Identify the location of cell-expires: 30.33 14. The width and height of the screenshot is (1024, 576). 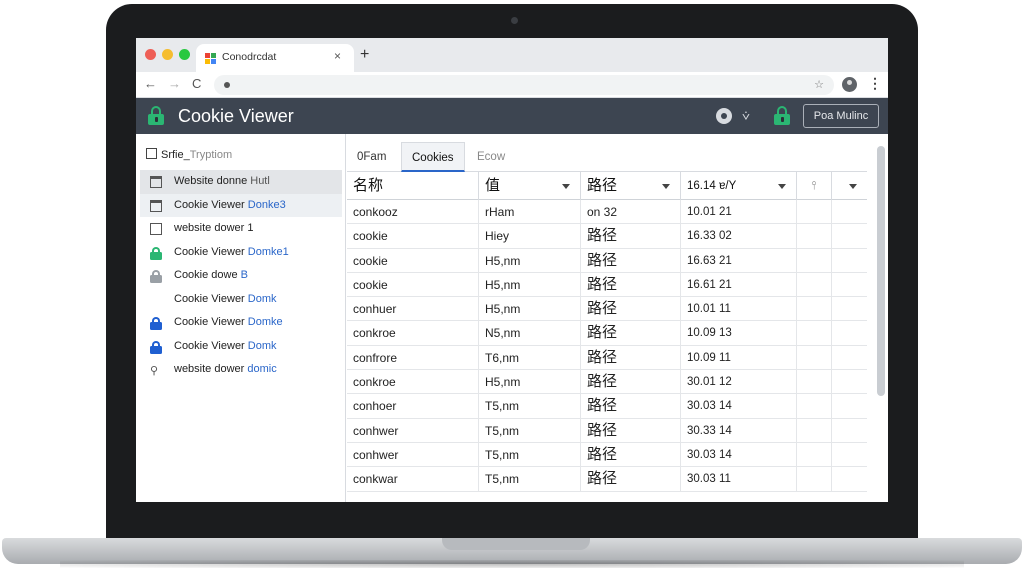
(739, 430).